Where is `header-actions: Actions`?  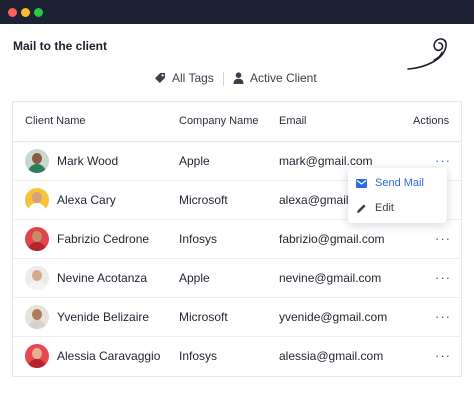 header-actions: Actions is located at coordinates (431, 121).